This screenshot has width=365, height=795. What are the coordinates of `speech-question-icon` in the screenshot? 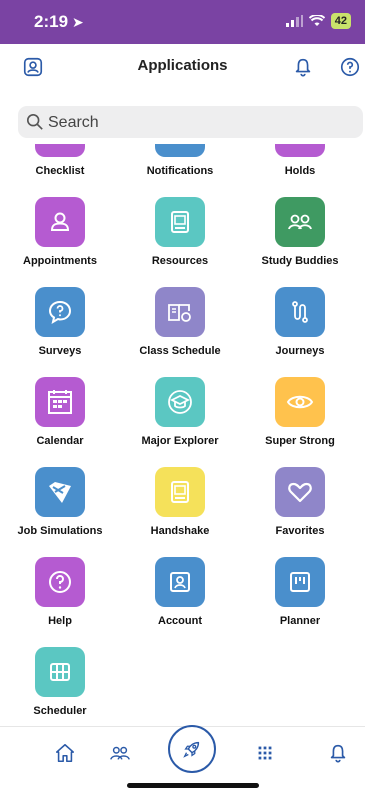 It's located at (60, 312).